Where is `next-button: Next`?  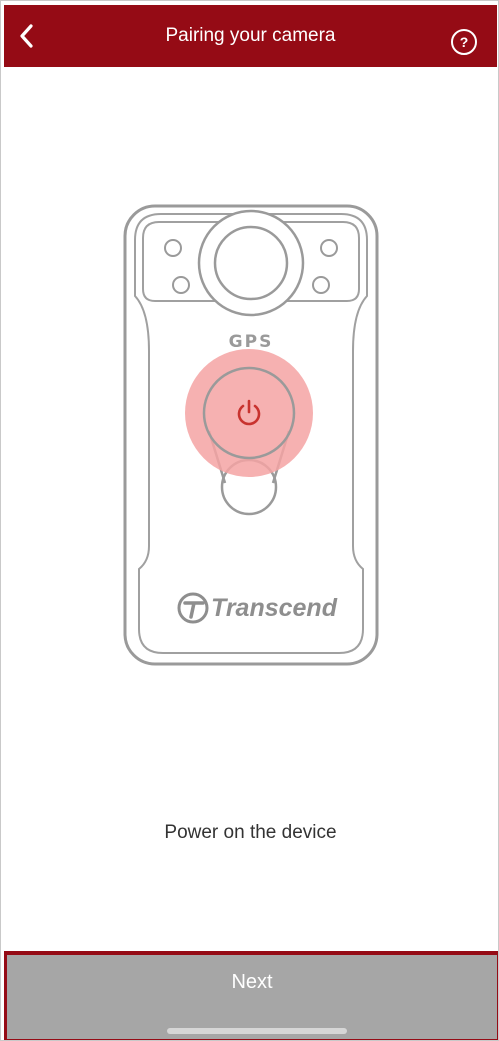
next-button: Next is located at coordinates (252, 983).